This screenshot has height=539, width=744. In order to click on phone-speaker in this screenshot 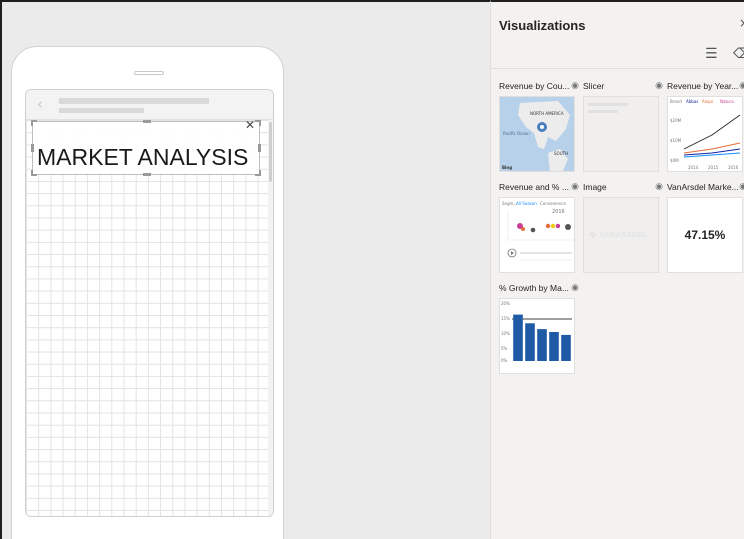, I will do `click(149, 73)`.